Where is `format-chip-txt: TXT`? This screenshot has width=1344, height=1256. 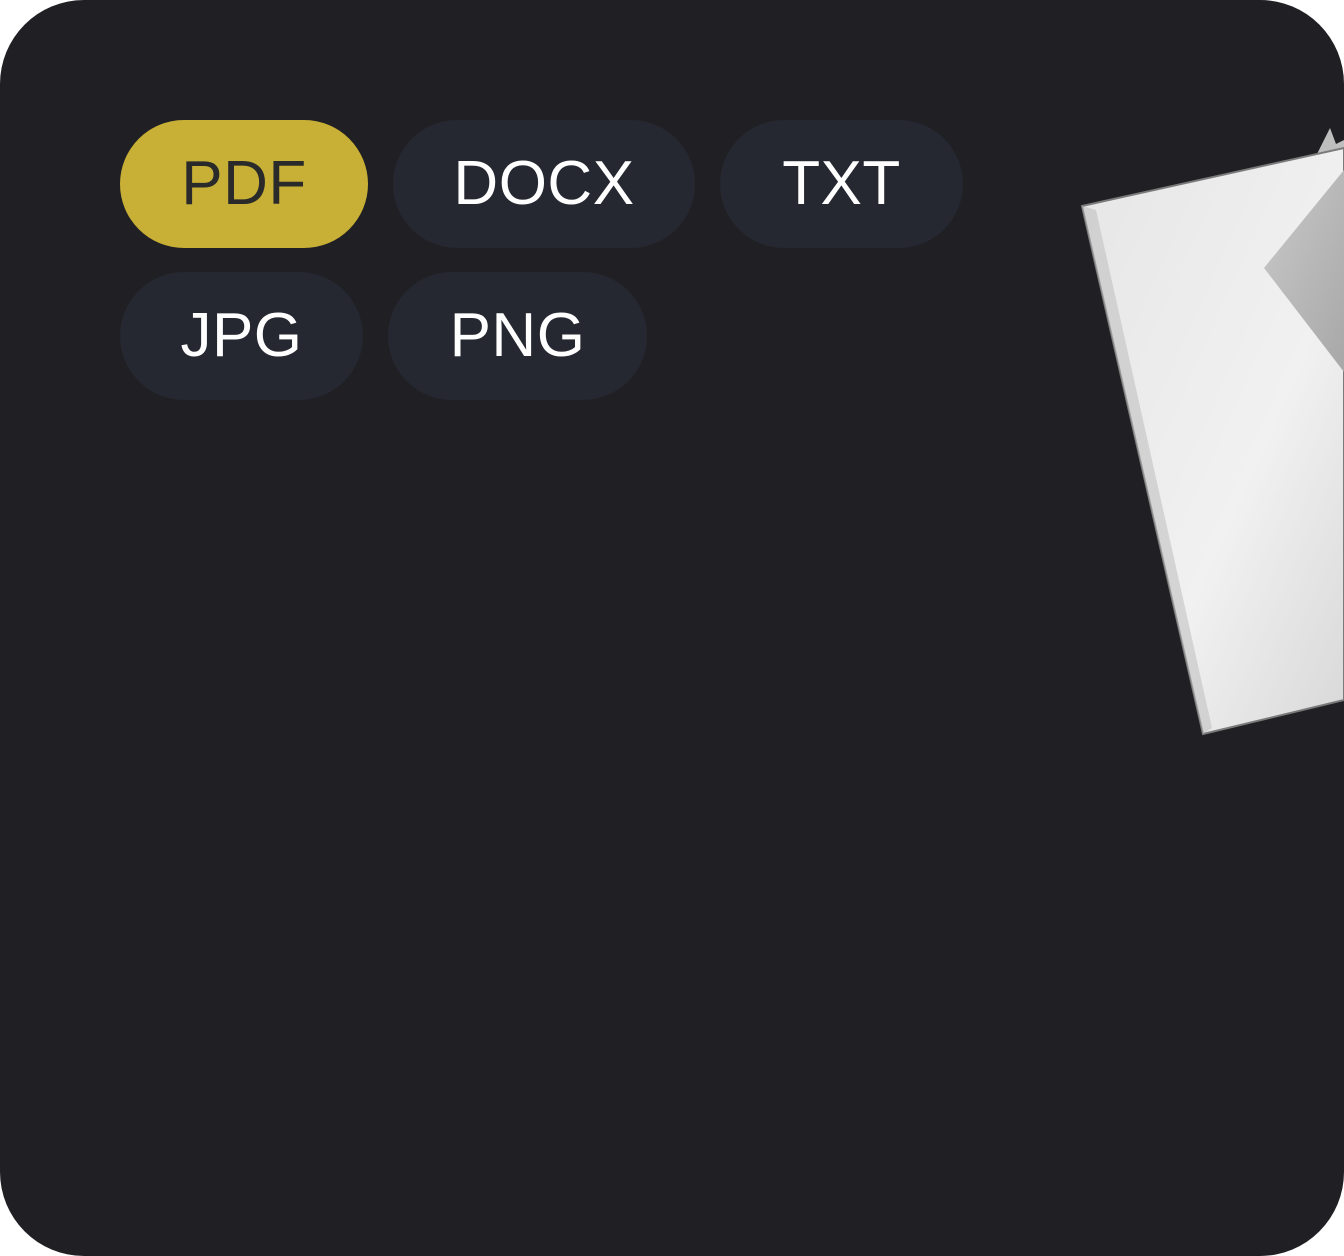 format-chip-txt: TXT is located at coordinates (841, 184).